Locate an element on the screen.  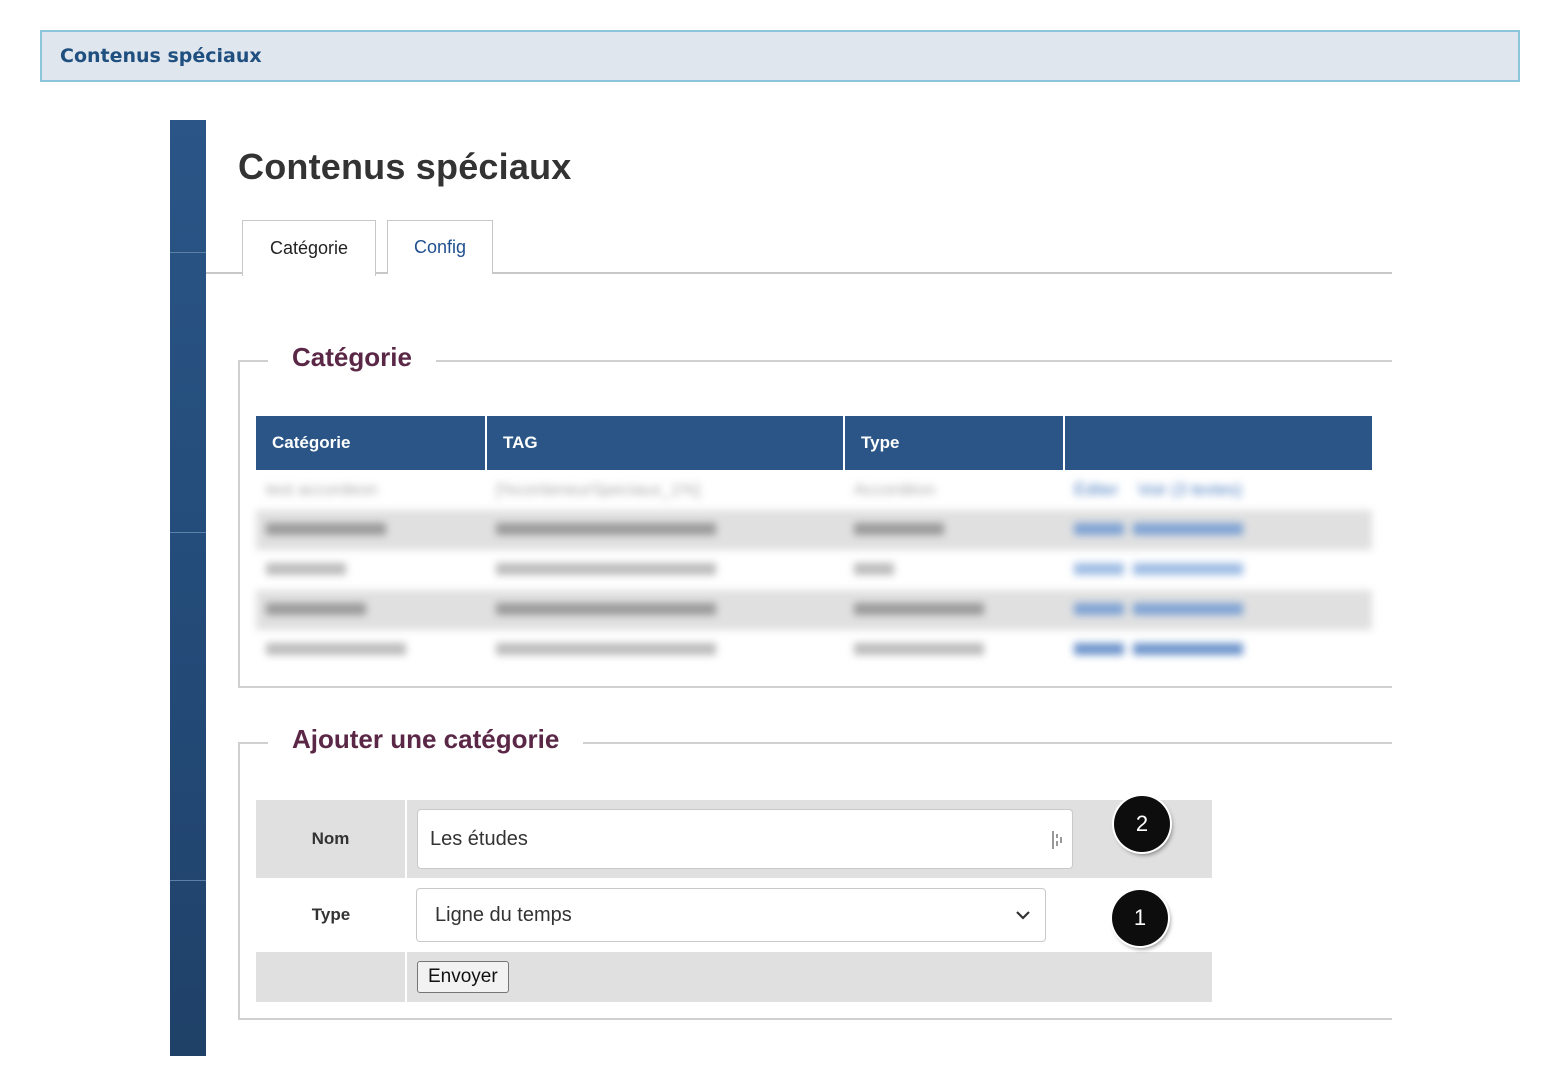
tab-config-label: Config is located at coordinates (440, 247).